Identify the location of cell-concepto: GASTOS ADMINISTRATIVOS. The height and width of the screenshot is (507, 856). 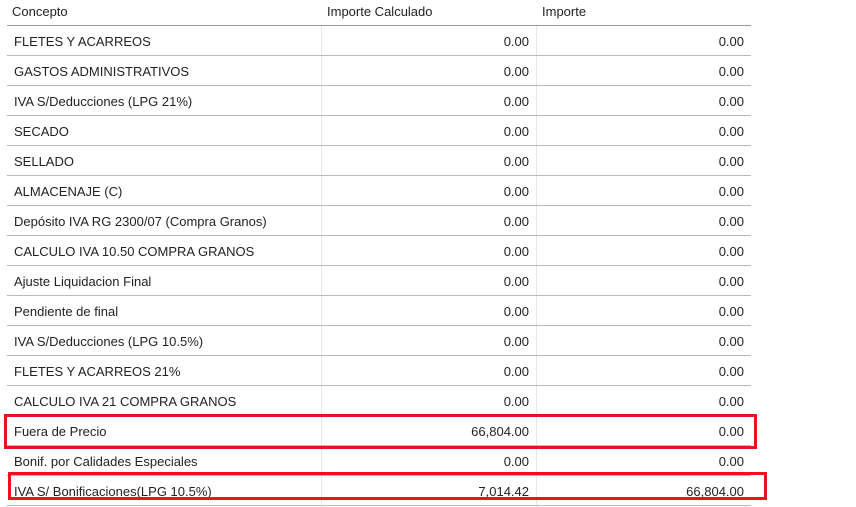
(102, 71).